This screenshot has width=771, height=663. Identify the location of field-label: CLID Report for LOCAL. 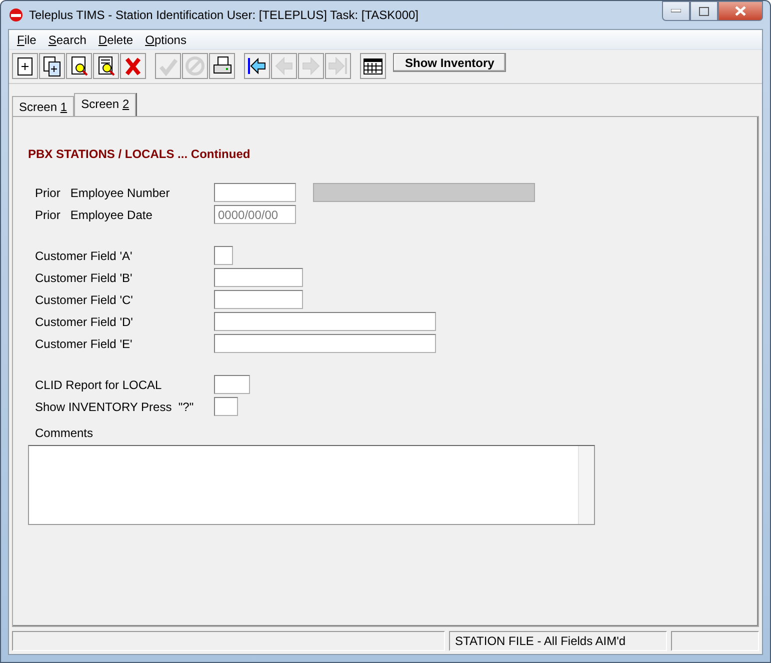
(99, 385).